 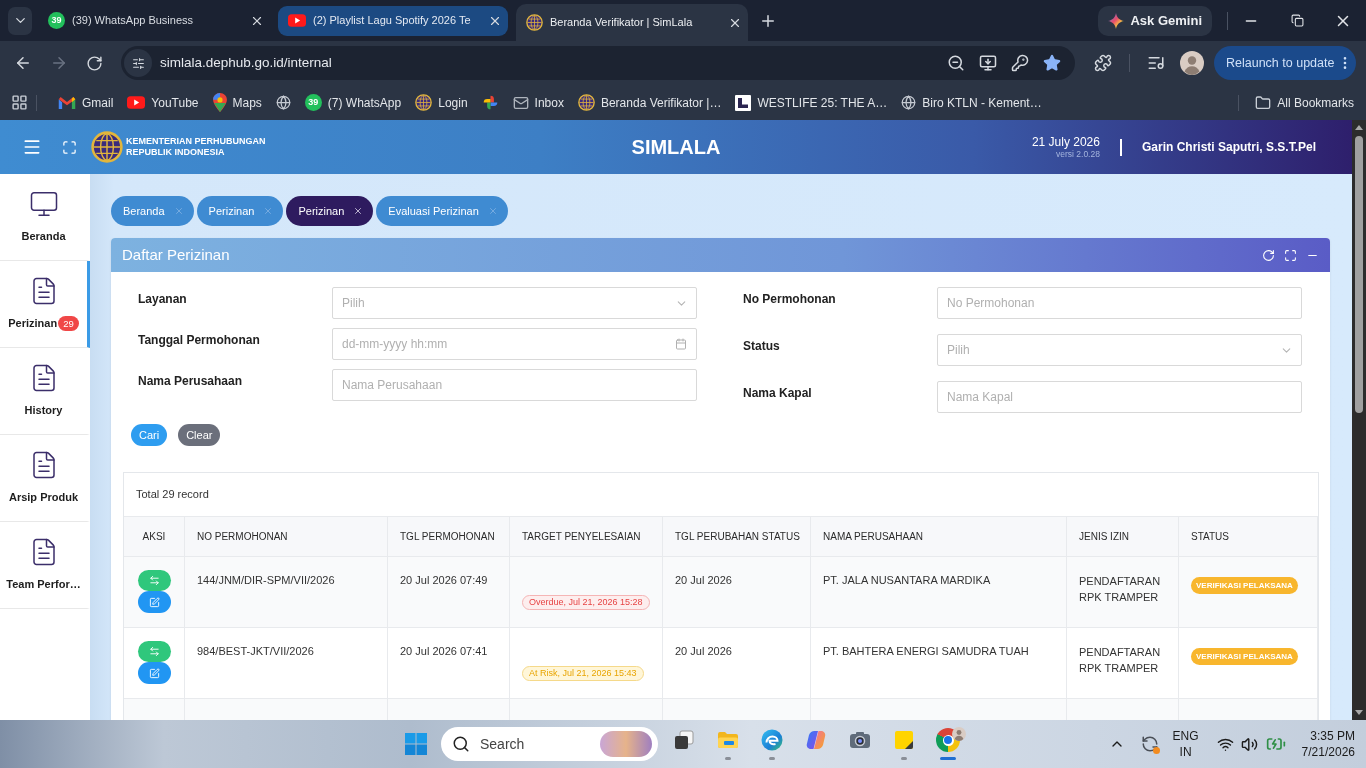 What do you see at coordinates (67, 102) in the screenshot?
I see `envelope-logo-icon` at bounding box center [67, 102].